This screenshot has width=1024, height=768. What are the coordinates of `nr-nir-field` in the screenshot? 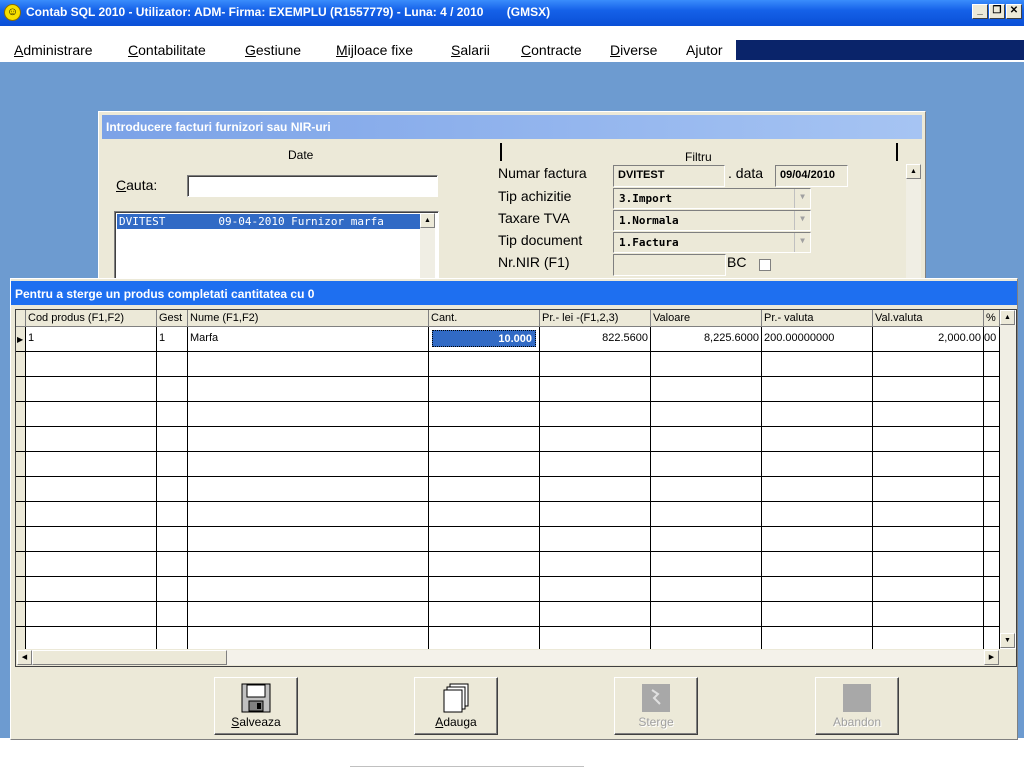 It's located at (669, 265).